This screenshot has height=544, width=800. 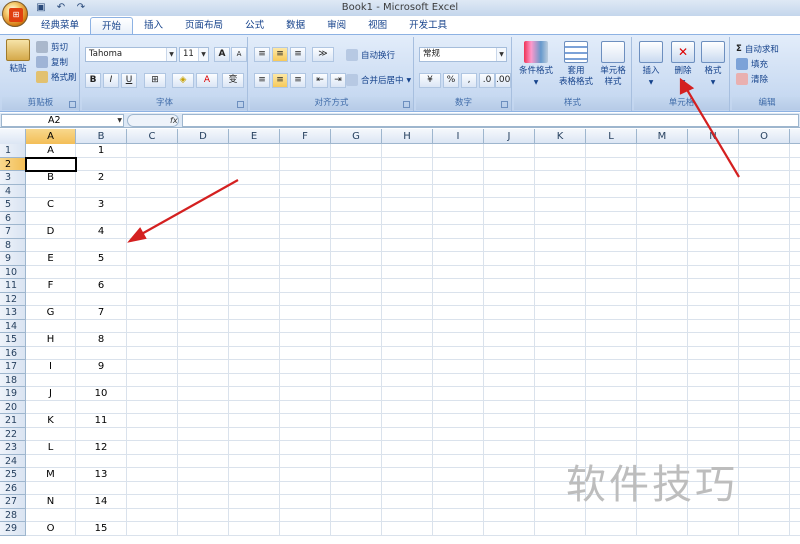 What do you see at coordinates (509, 421) in the screenshot?
I see `cell-J21` at bounding box center [509, 421].